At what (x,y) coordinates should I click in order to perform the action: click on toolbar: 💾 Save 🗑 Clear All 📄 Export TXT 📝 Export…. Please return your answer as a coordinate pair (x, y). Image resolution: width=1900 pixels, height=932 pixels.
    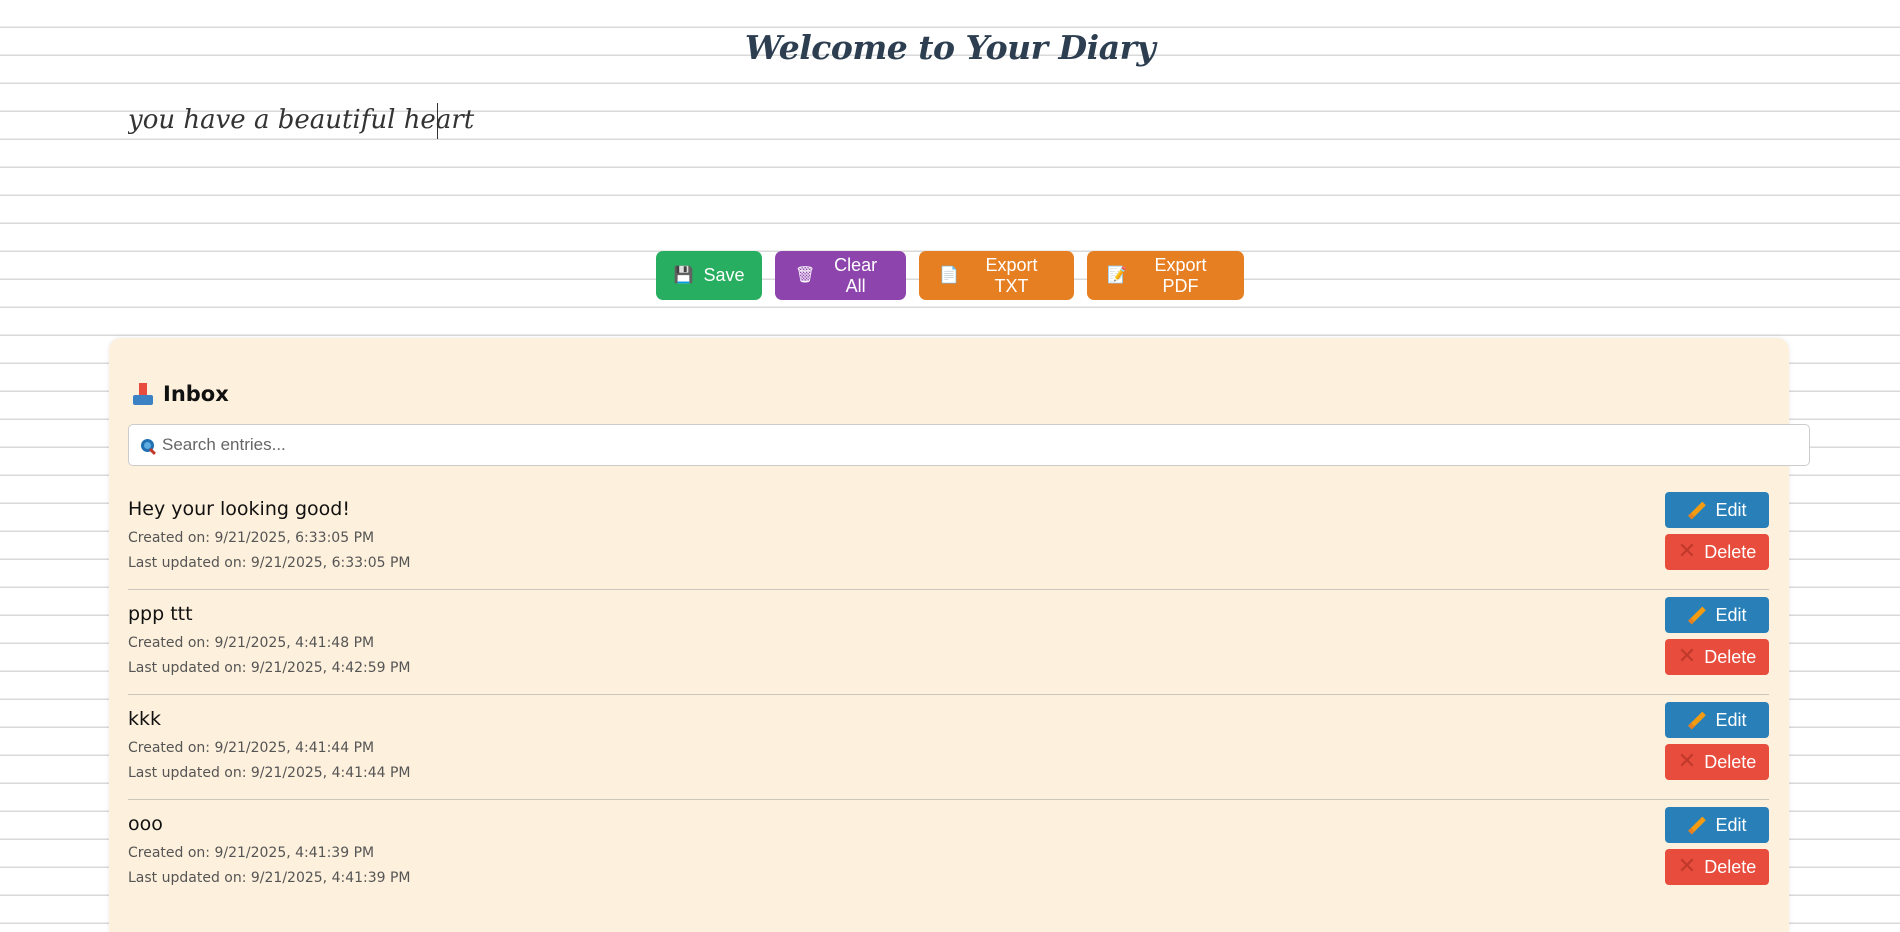
    Looking at the image, I should click on (950, 275).